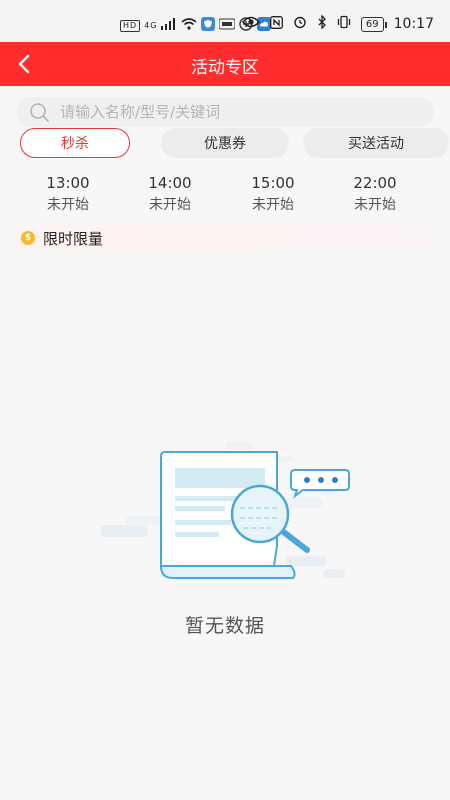 The width and height of the screenshot is (450, 800). I want to click on shield-app-icon, so click(208, 25).